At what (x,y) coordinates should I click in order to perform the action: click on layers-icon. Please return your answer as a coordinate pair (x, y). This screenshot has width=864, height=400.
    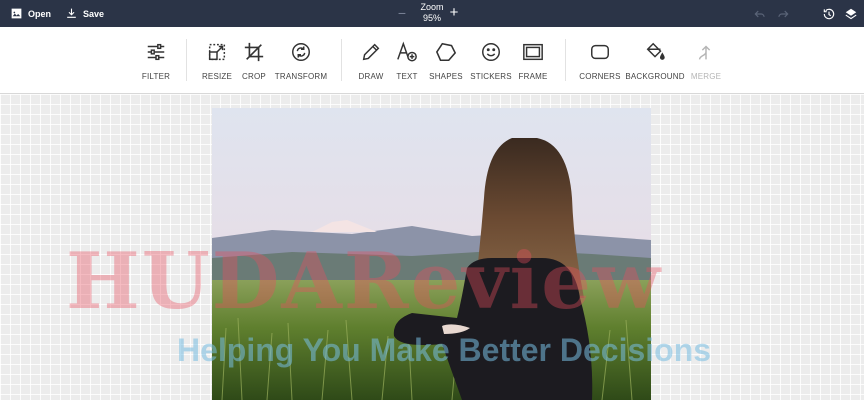
    Looking at the image, I should click on (850, 13).